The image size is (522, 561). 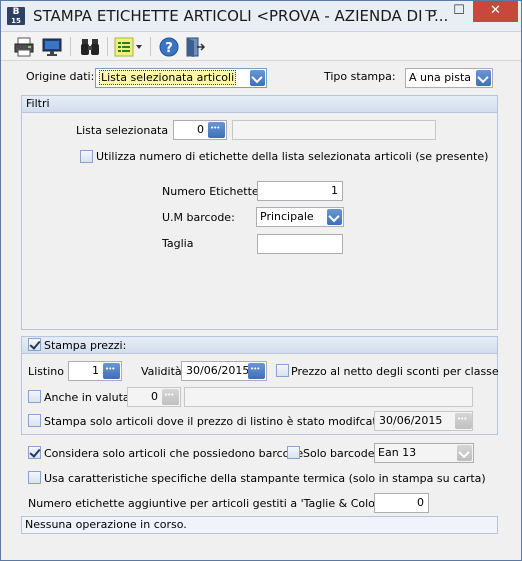 What do you see at coordinates (334, 130) in the screenshot?
I see `selected-list-description` at bounding box center [334, 130].